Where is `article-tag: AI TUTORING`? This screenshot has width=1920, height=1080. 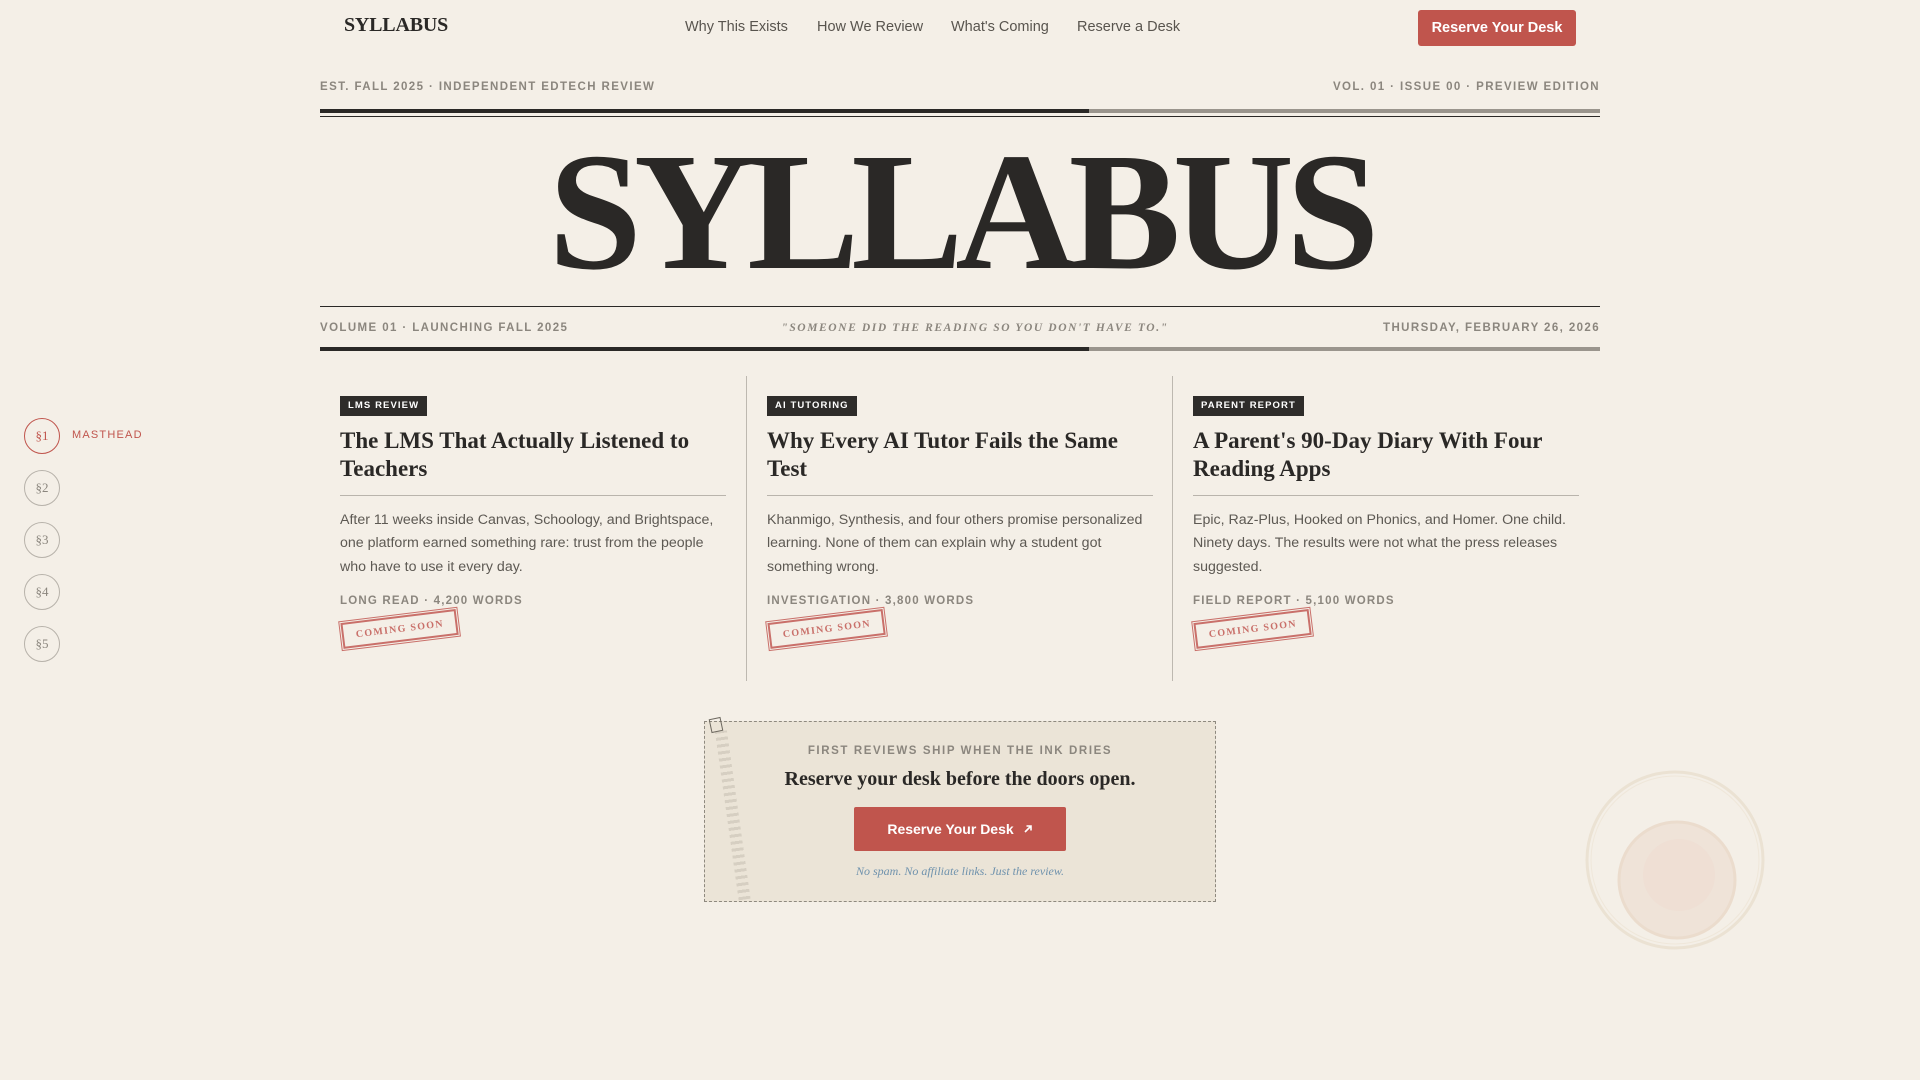
article-tag: AI TUTORING is located at coordinates (812, 406).